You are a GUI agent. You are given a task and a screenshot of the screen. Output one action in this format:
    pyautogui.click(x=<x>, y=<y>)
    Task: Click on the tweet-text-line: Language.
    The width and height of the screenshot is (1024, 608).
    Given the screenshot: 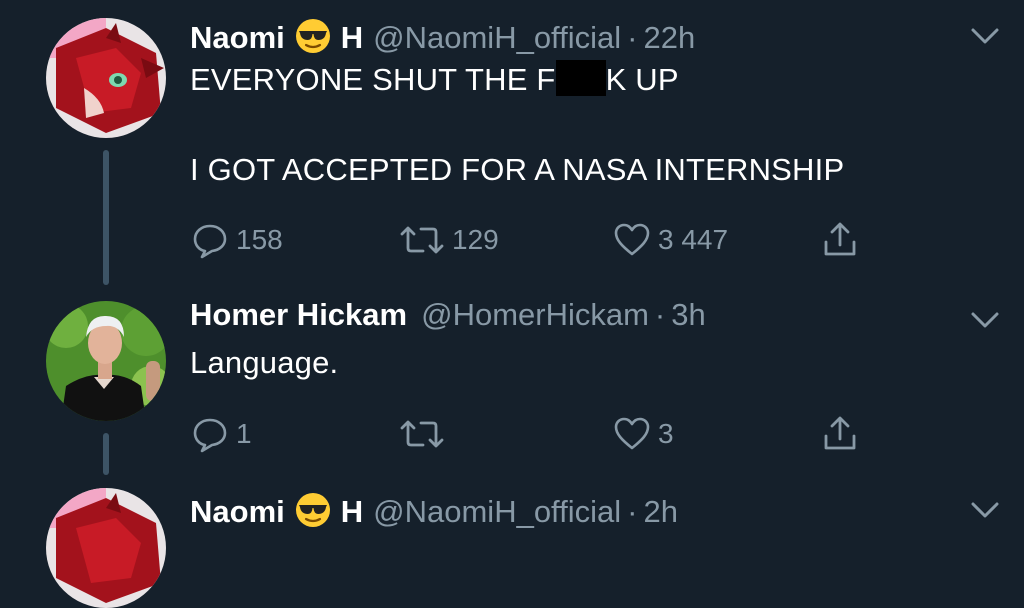 What is the action you would take?
    pyautogui.click(x=264, y=362)
    